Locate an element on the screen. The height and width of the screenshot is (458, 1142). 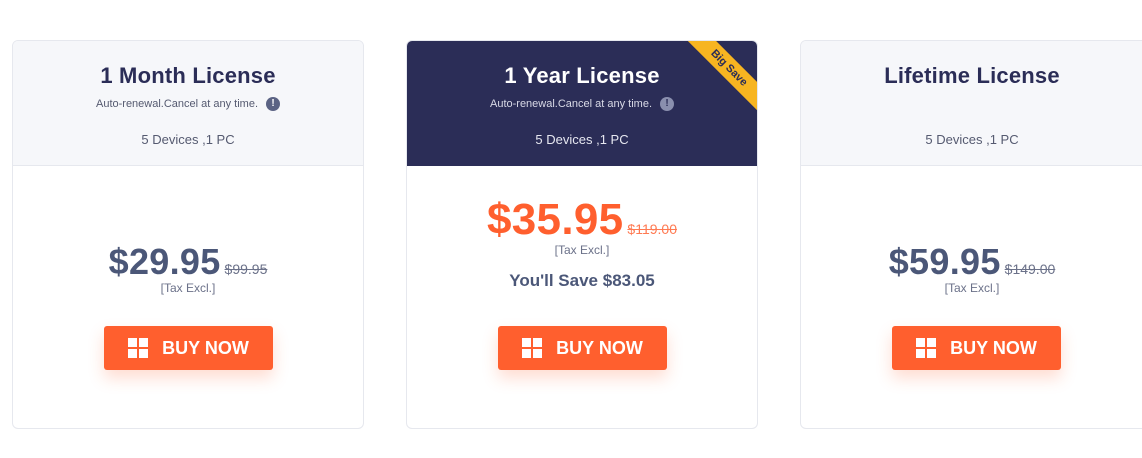
plan-header: Lifetime License 5 Devices ,1 PC is located at coordinates (971, 103).